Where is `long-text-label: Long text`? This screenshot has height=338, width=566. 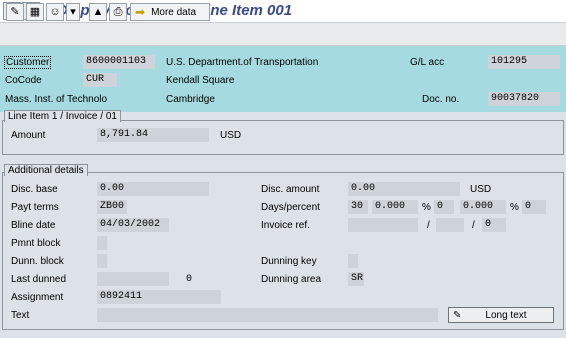
long-text-label: Long text is located at coordinates (506, 315).